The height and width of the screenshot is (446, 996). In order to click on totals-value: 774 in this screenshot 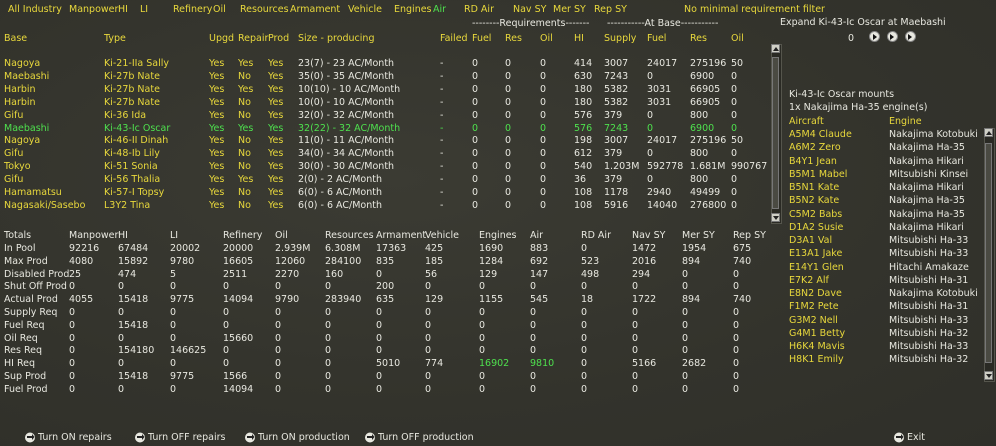, I will do `click(434, 364)`.